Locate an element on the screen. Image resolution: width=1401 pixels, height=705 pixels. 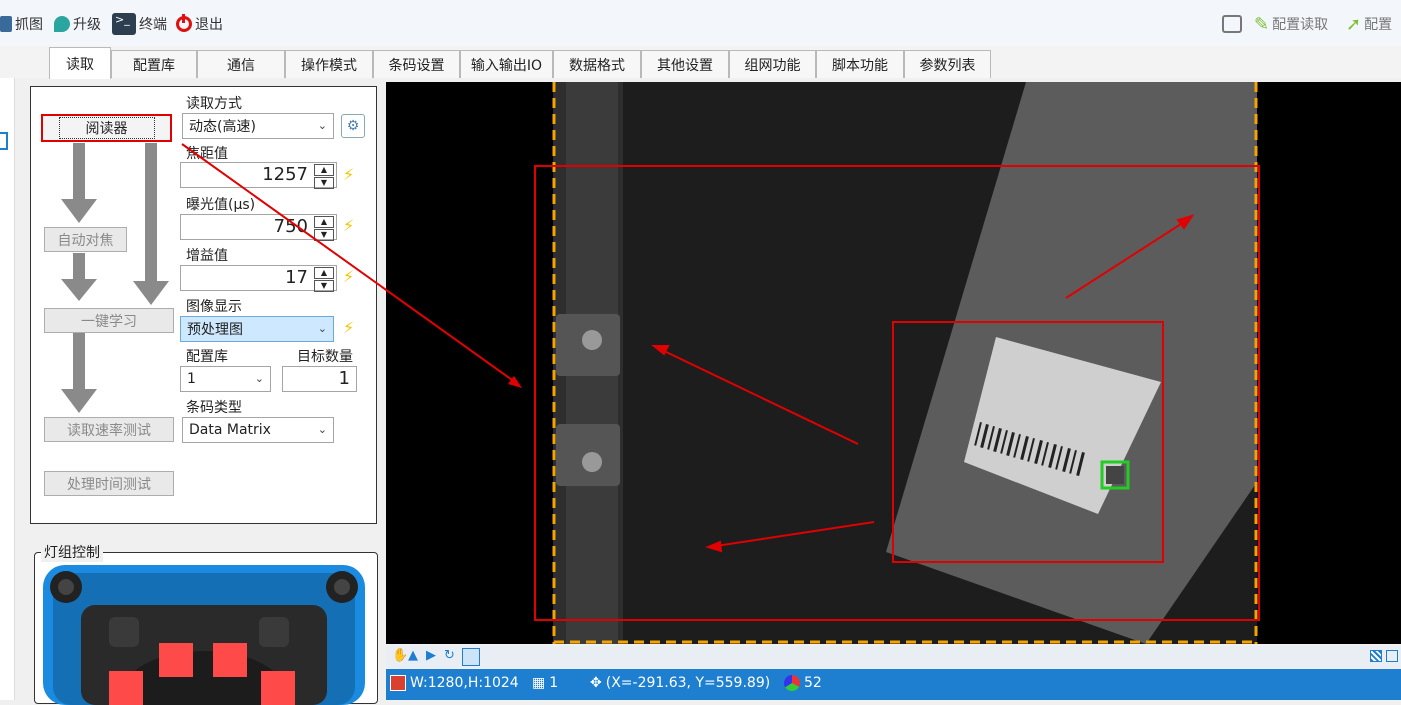
color-value-status: 52 is located at coordinates (803, 683).